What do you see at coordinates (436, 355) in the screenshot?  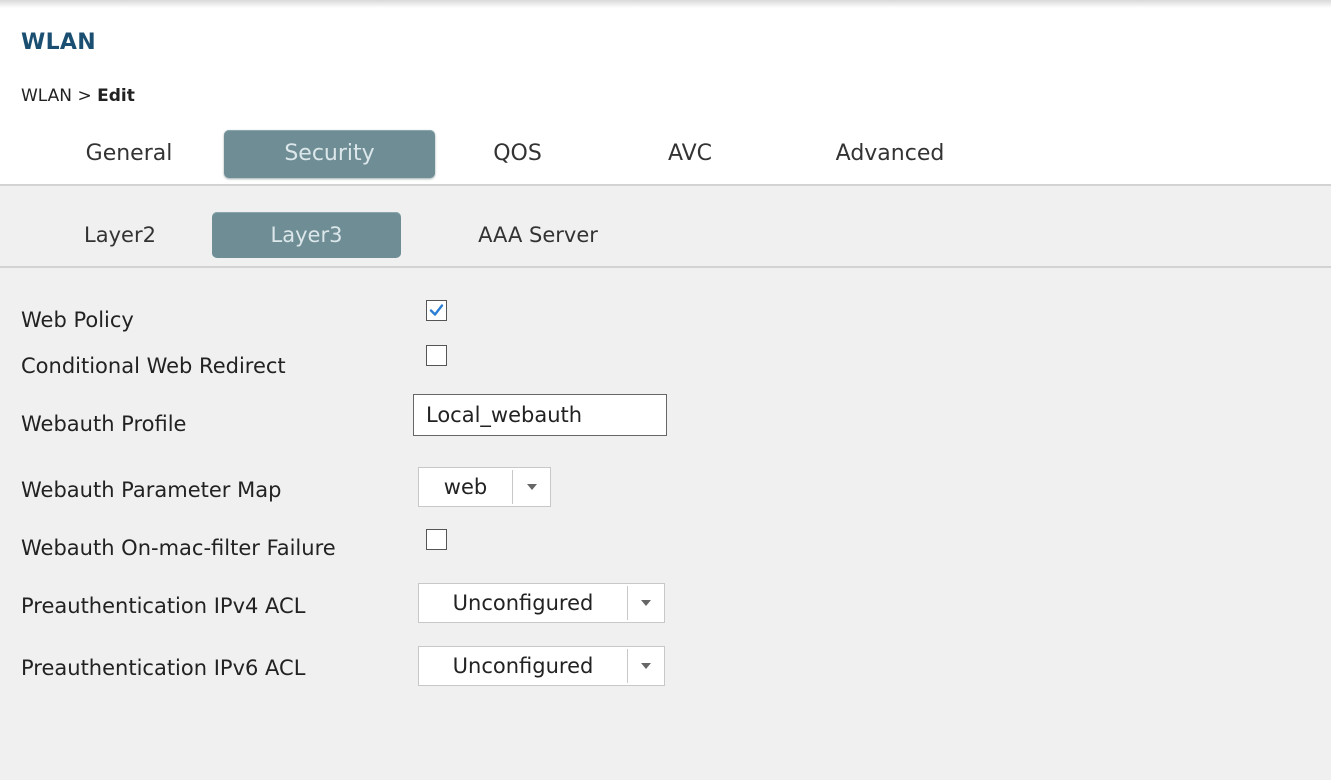 I see `conditional-web-redirect-checkbox` at bounding box center [436, 355].